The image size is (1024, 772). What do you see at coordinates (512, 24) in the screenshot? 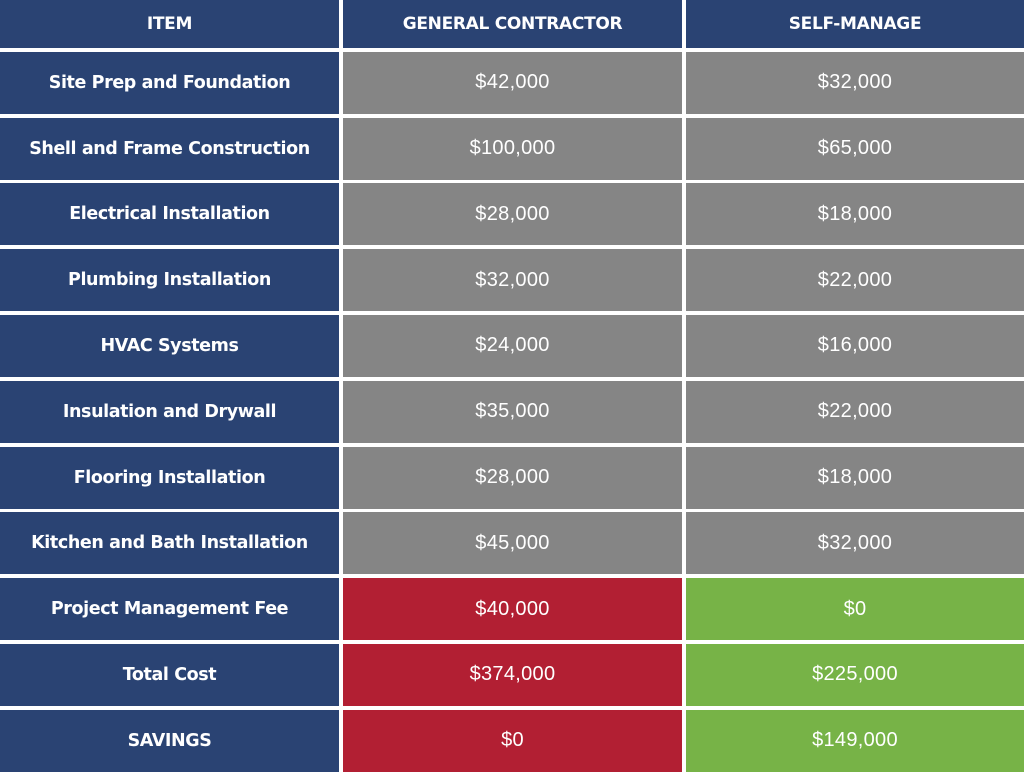
I see `header-general-contractor: GENERAL CONTRACTOR` at bounding box center [512, 24].